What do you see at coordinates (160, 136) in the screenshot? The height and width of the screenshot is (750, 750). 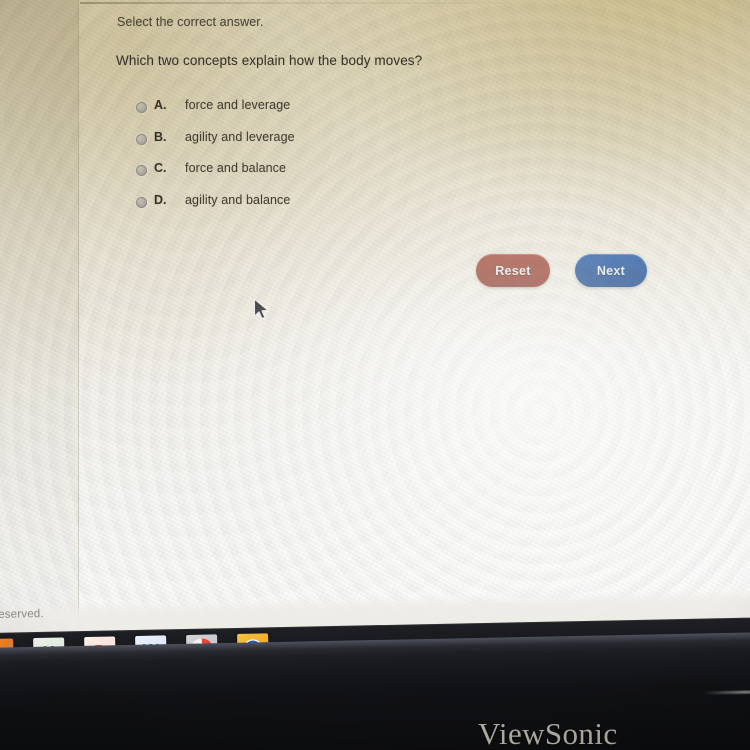 I see `option-letter-b: B.` at bounding box center [160, 136].